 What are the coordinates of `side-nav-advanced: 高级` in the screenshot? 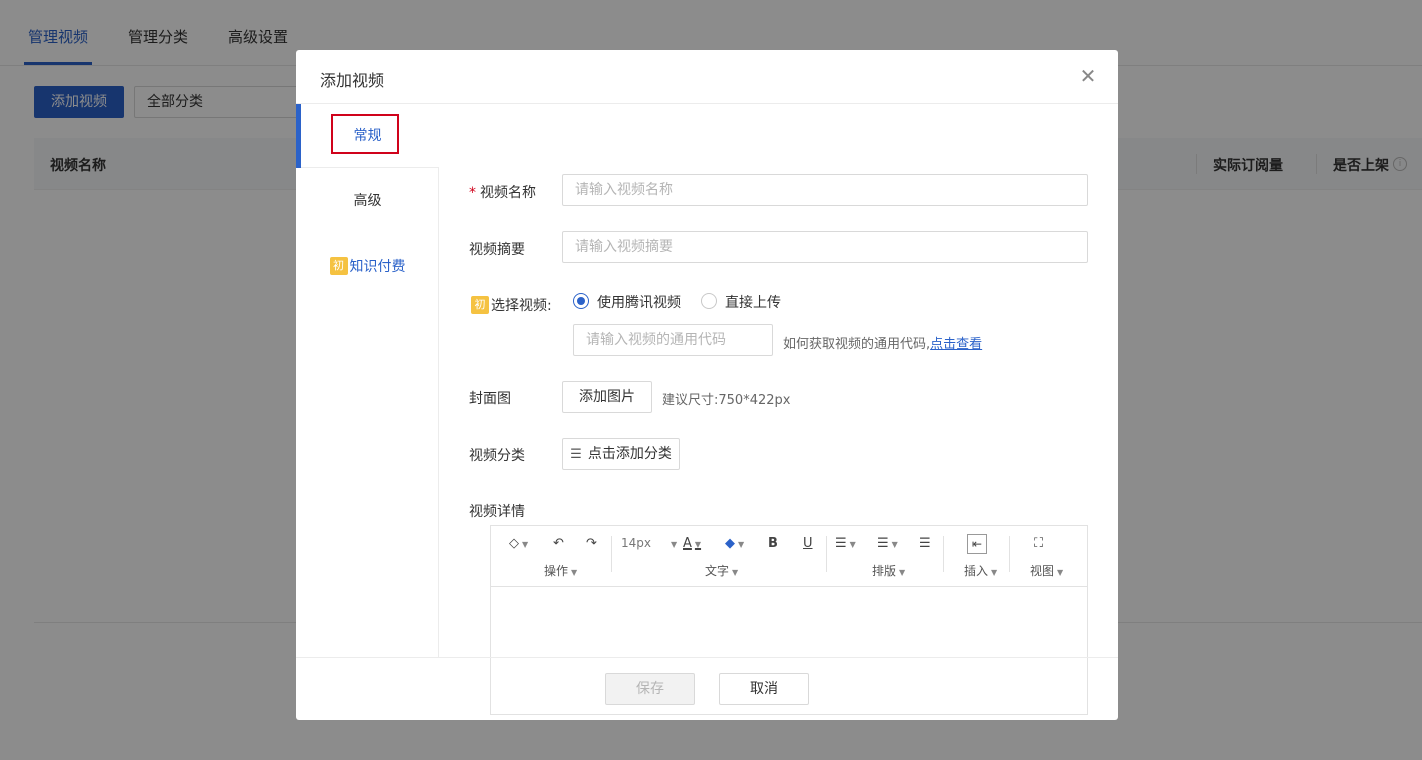 It's located at (367, 201).